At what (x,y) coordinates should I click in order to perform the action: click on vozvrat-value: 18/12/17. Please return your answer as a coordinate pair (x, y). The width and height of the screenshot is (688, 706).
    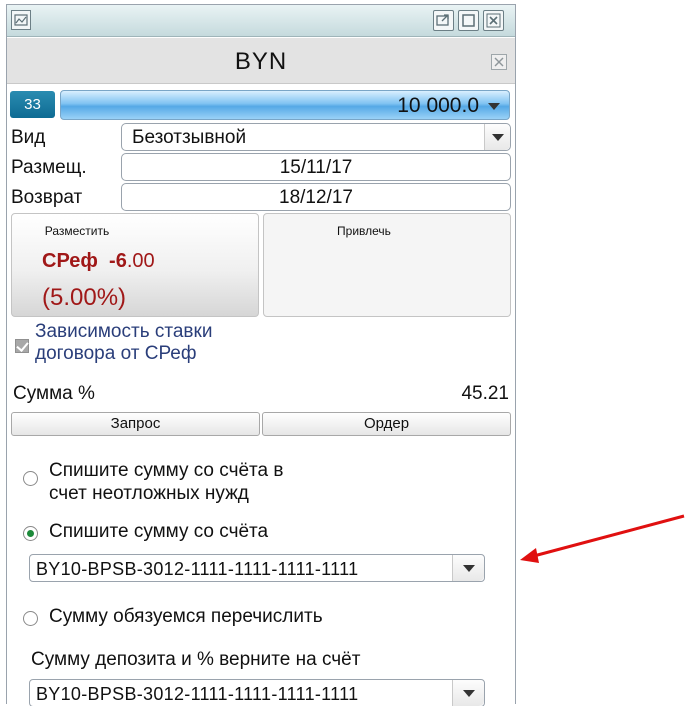
    Looking at the image, I should click on (316, 197).